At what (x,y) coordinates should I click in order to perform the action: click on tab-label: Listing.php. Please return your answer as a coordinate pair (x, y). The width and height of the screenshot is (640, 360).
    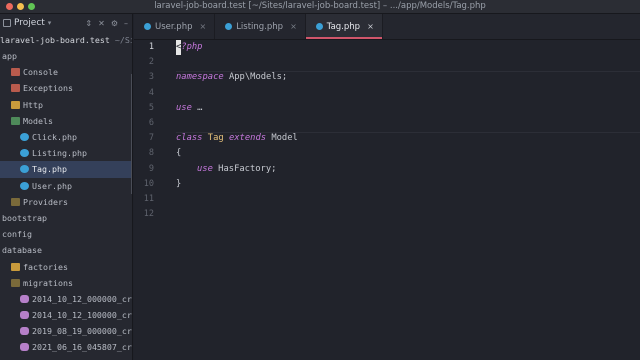
    Looking at the image, I should click on (260, 26).